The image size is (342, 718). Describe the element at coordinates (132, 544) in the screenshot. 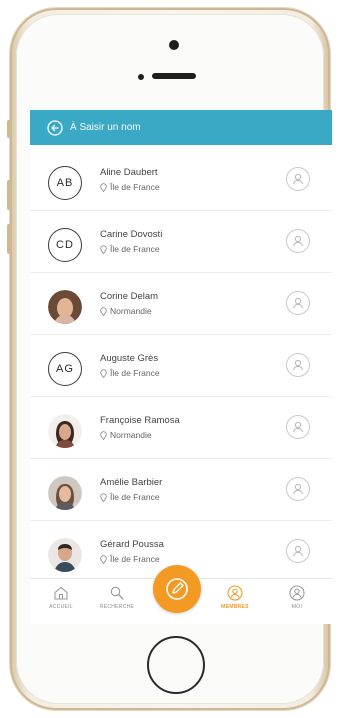

I see `contact-name: Gérard Poussa` at that location.